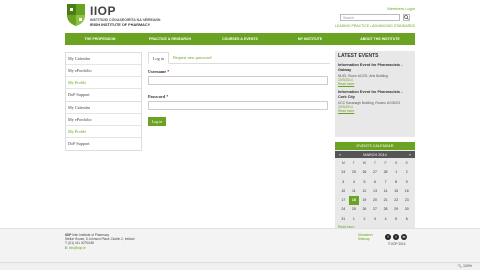  What do you see at coordinates (380, 39) in the screenshot?
I see `nav-about-institute: About the Institute` at bounding box center [380, 39].